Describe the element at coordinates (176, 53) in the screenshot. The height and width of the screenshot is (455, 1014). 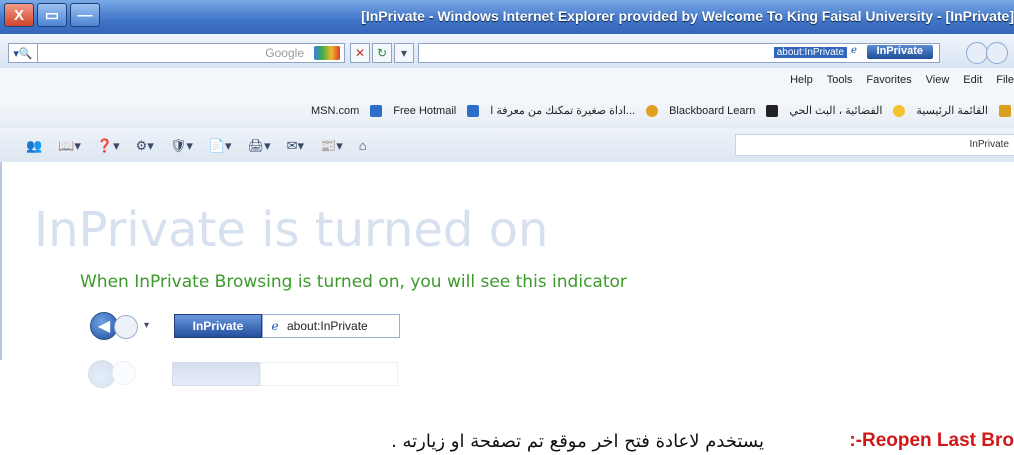
I see `search-box: ▾🔍 Google` at that location.